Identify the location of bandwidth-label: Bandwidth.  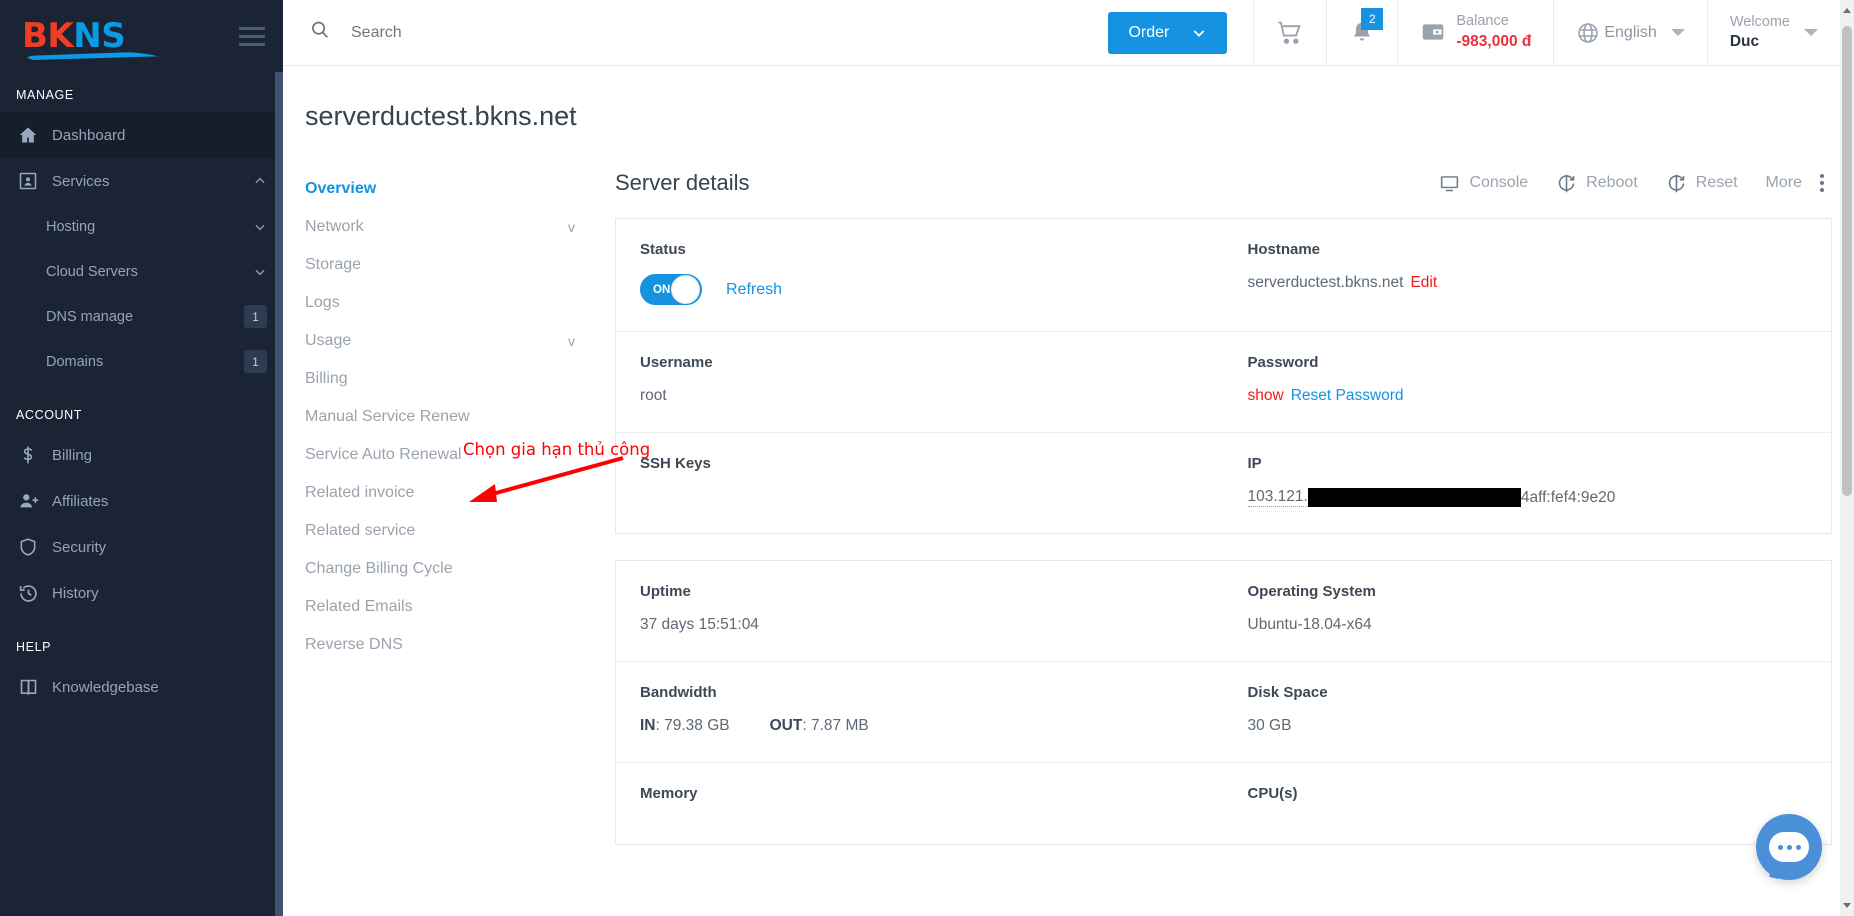
(678, 692).